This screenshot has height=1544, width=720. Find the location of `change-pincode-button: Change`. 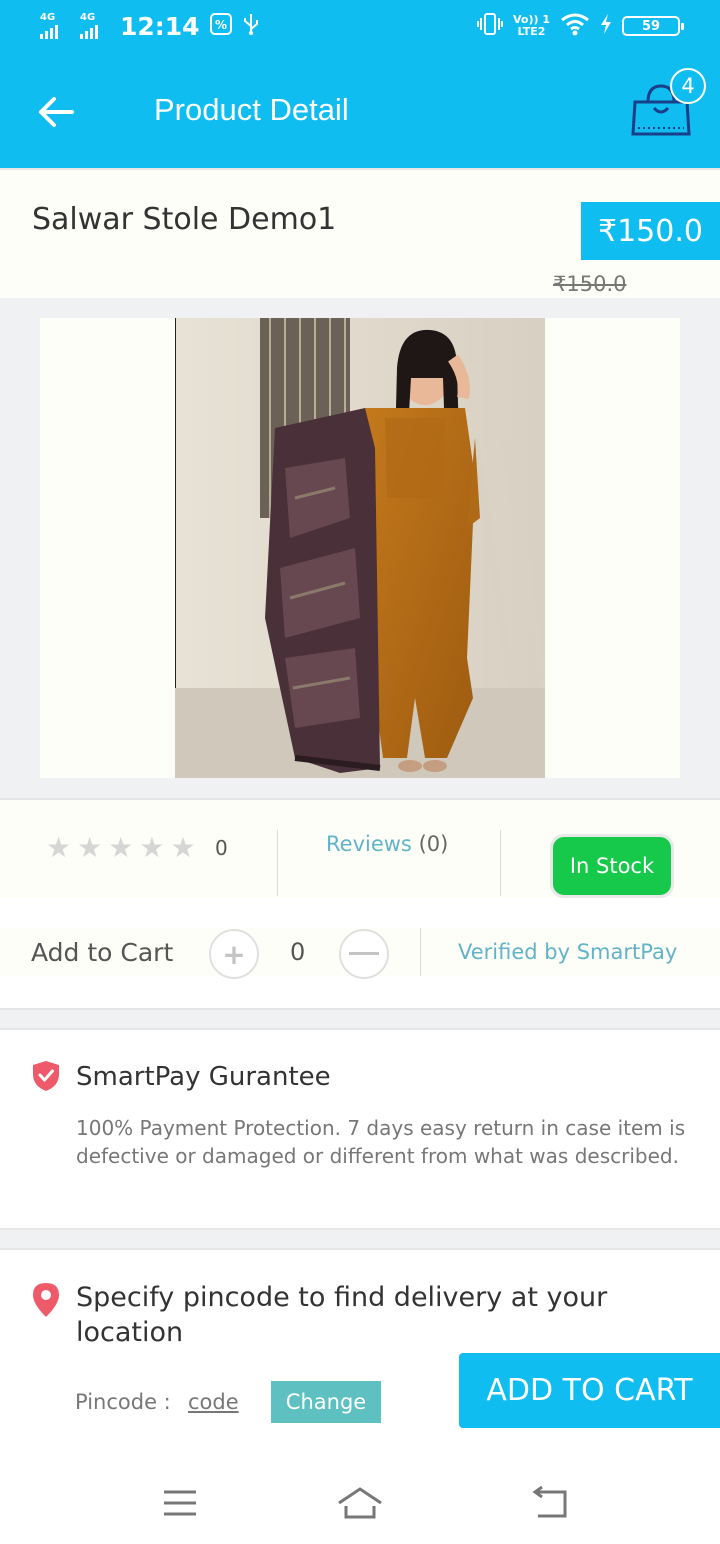

change-pincode-button: Change is located at coordinates (326, 1402).